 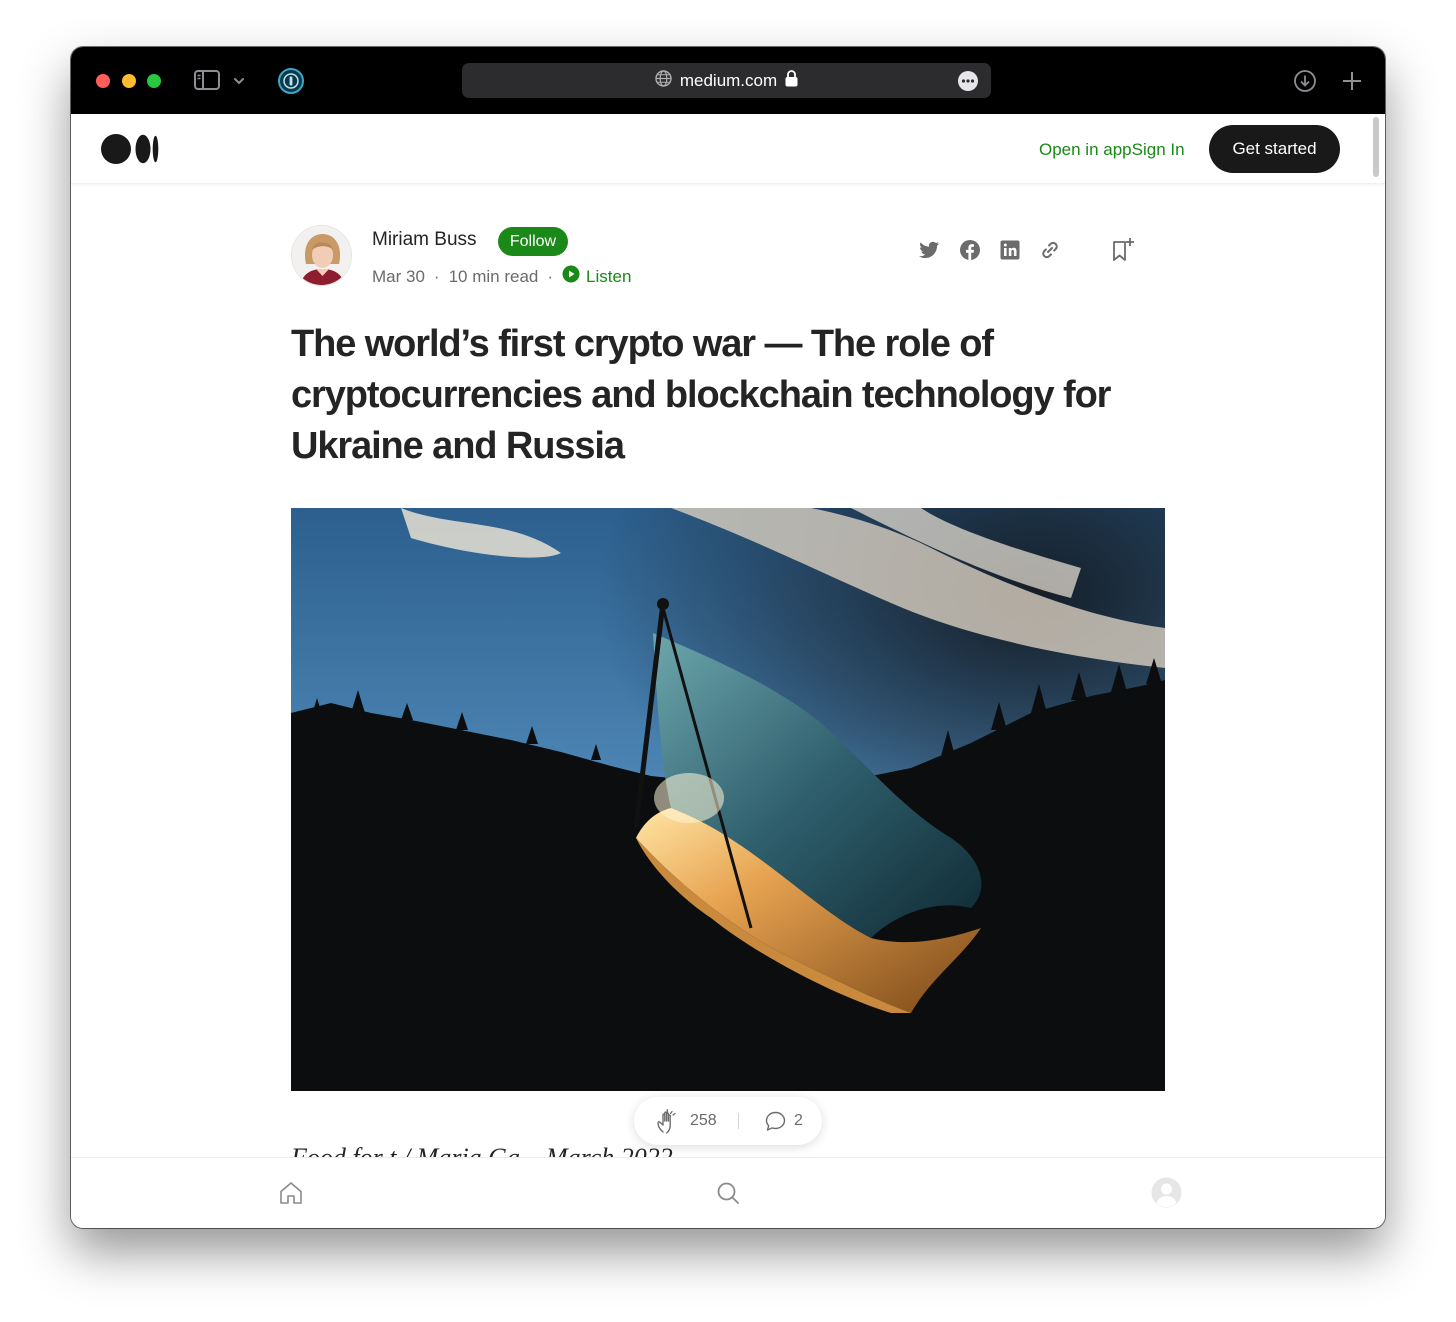 I want to click on more-icon, so click(x=968, y=81).